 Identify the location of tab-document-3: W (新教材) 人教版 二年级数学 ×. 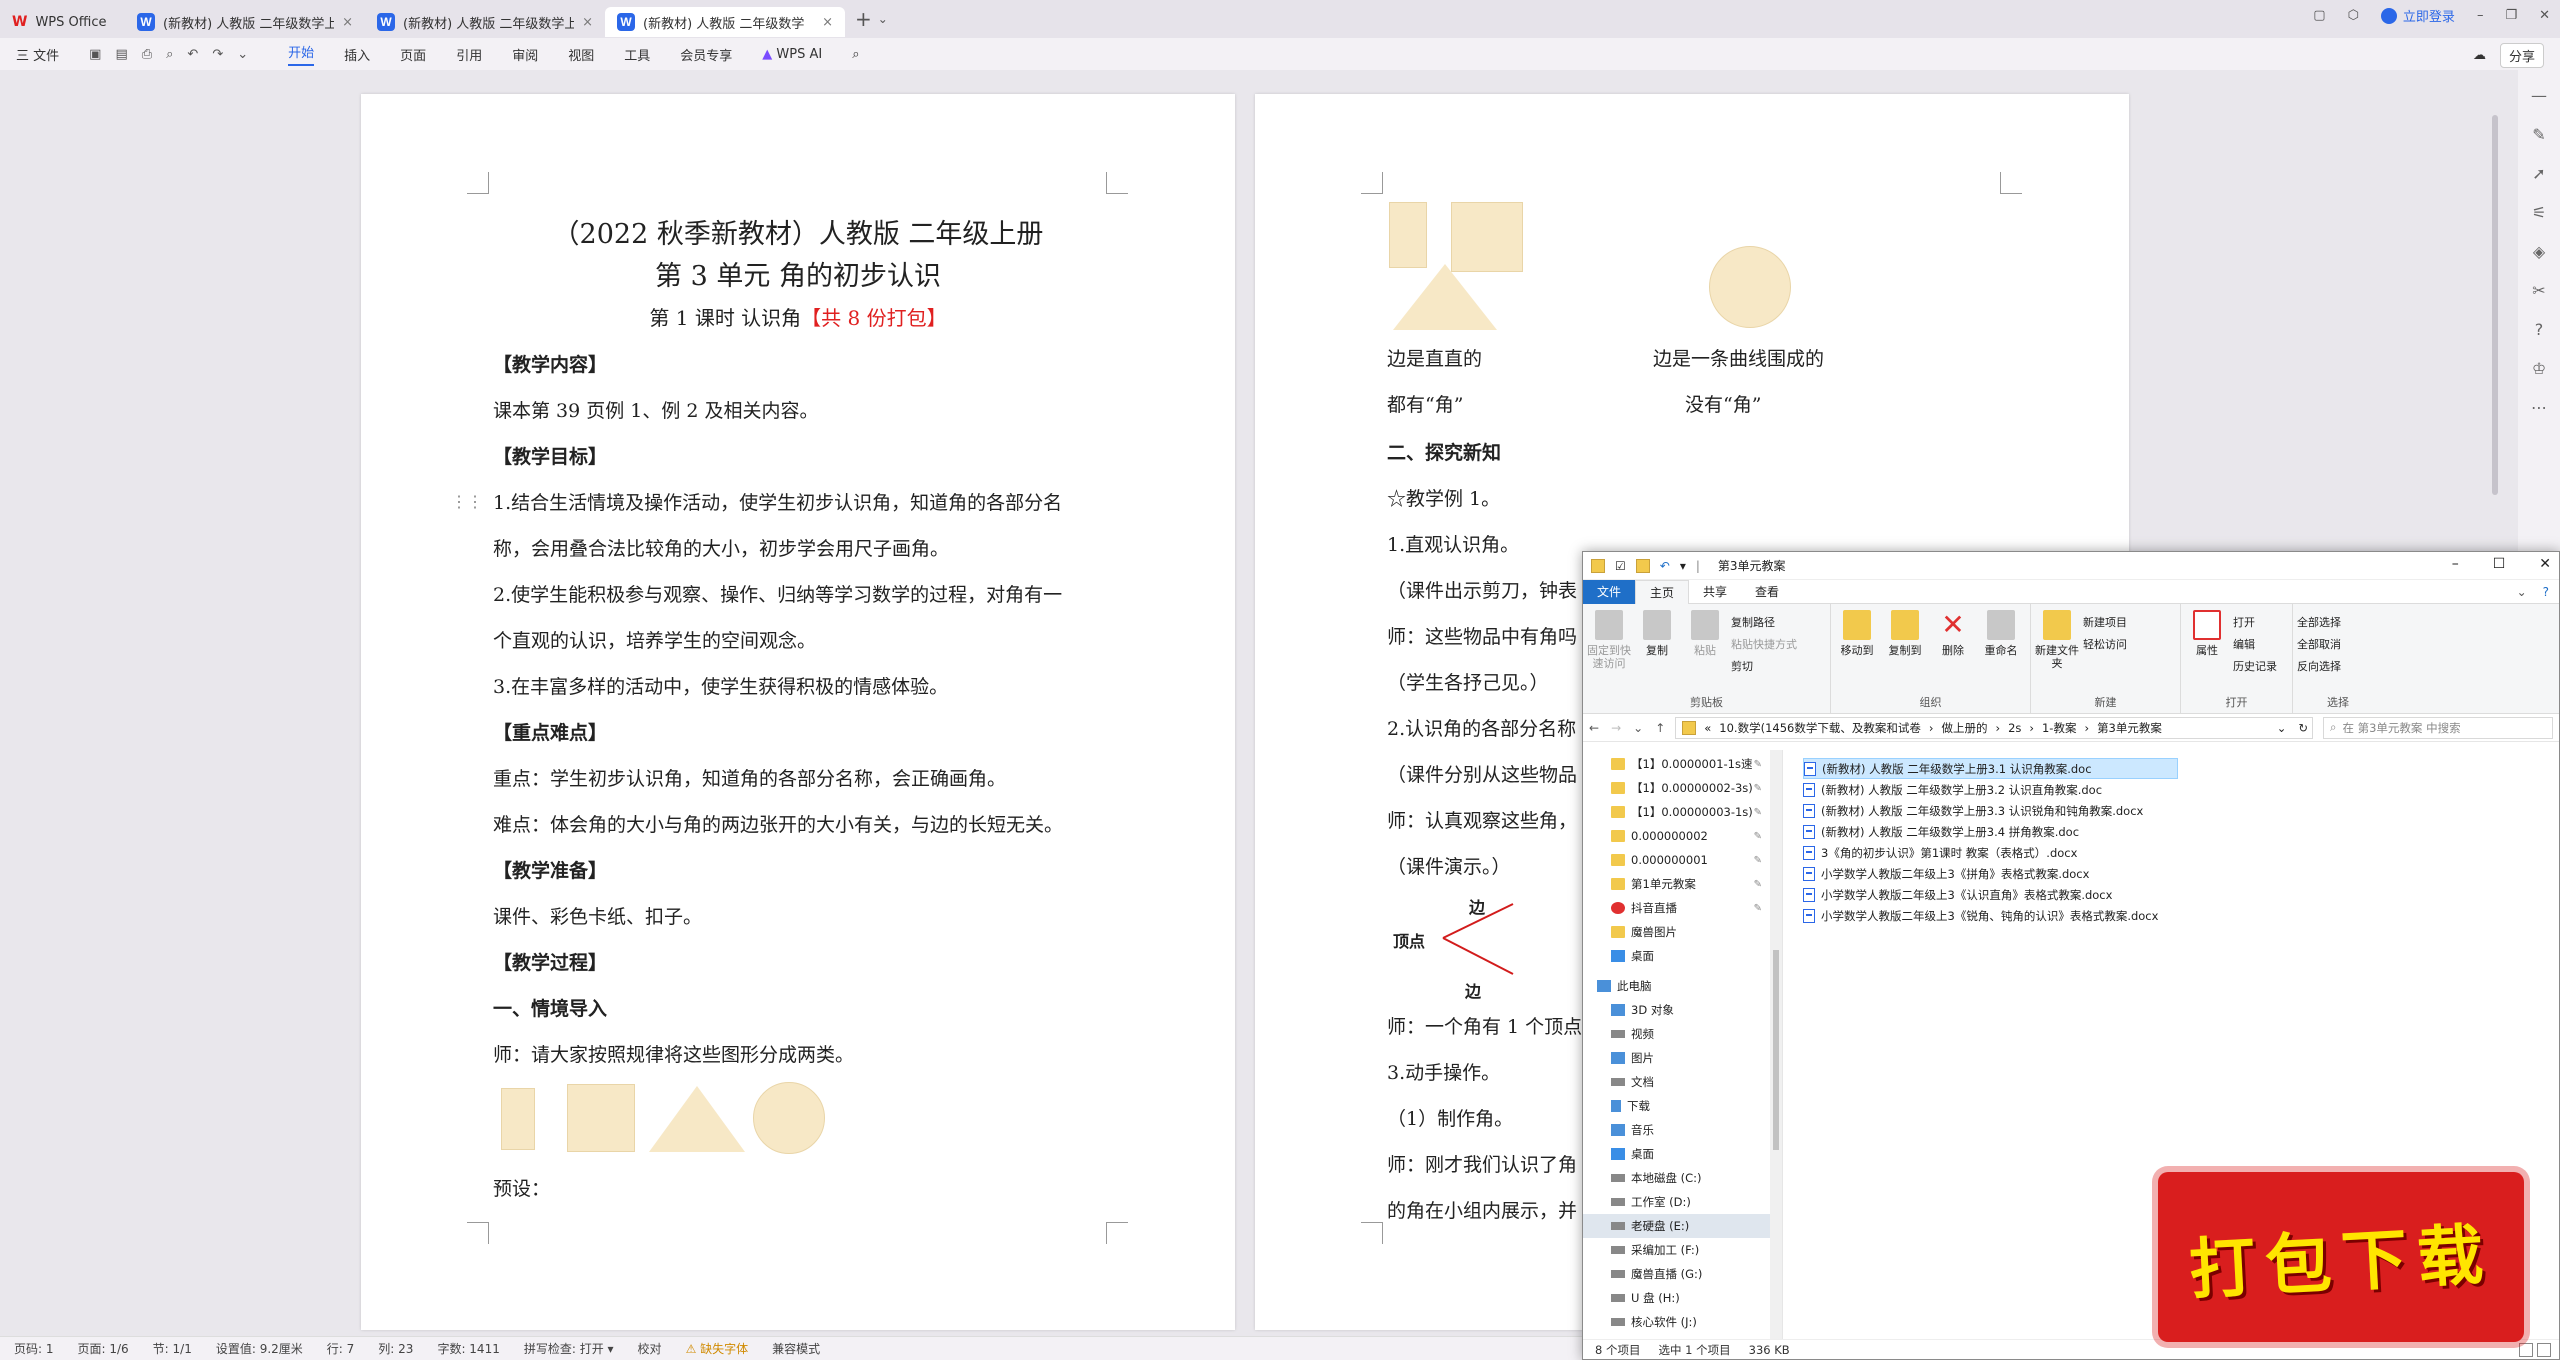
(725, 22).